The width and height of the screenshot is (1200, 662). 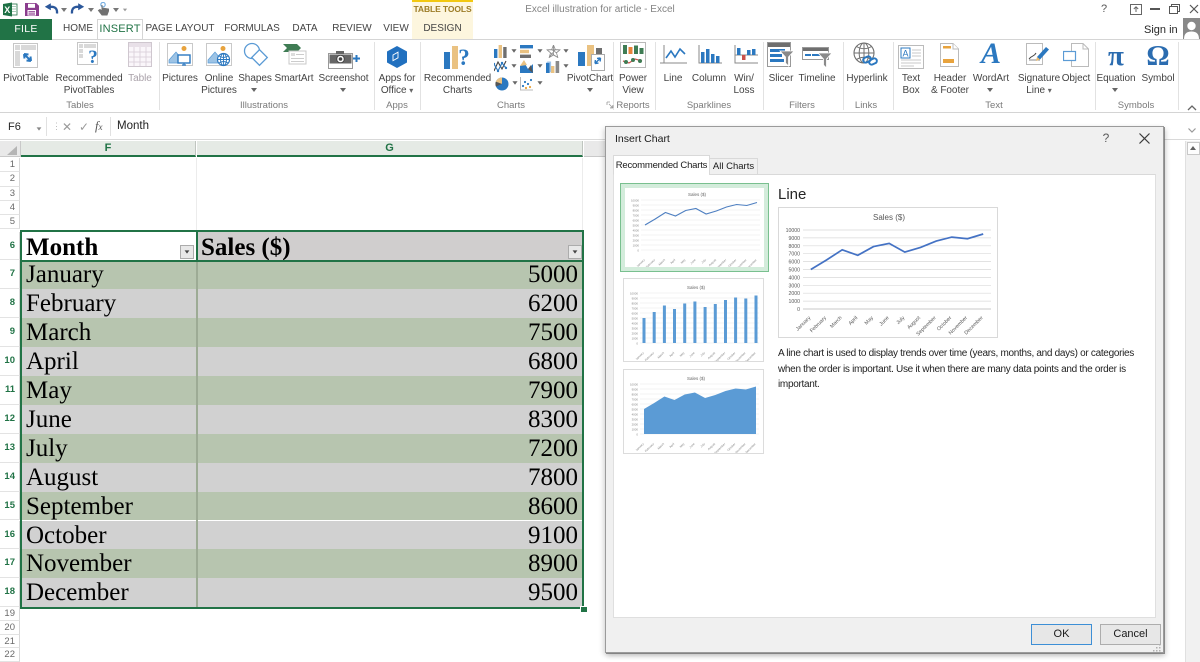 What do you see at coordinates (741, 262) in the screenshot?
I see `svg-text: November` at bounding box center [741, 262].